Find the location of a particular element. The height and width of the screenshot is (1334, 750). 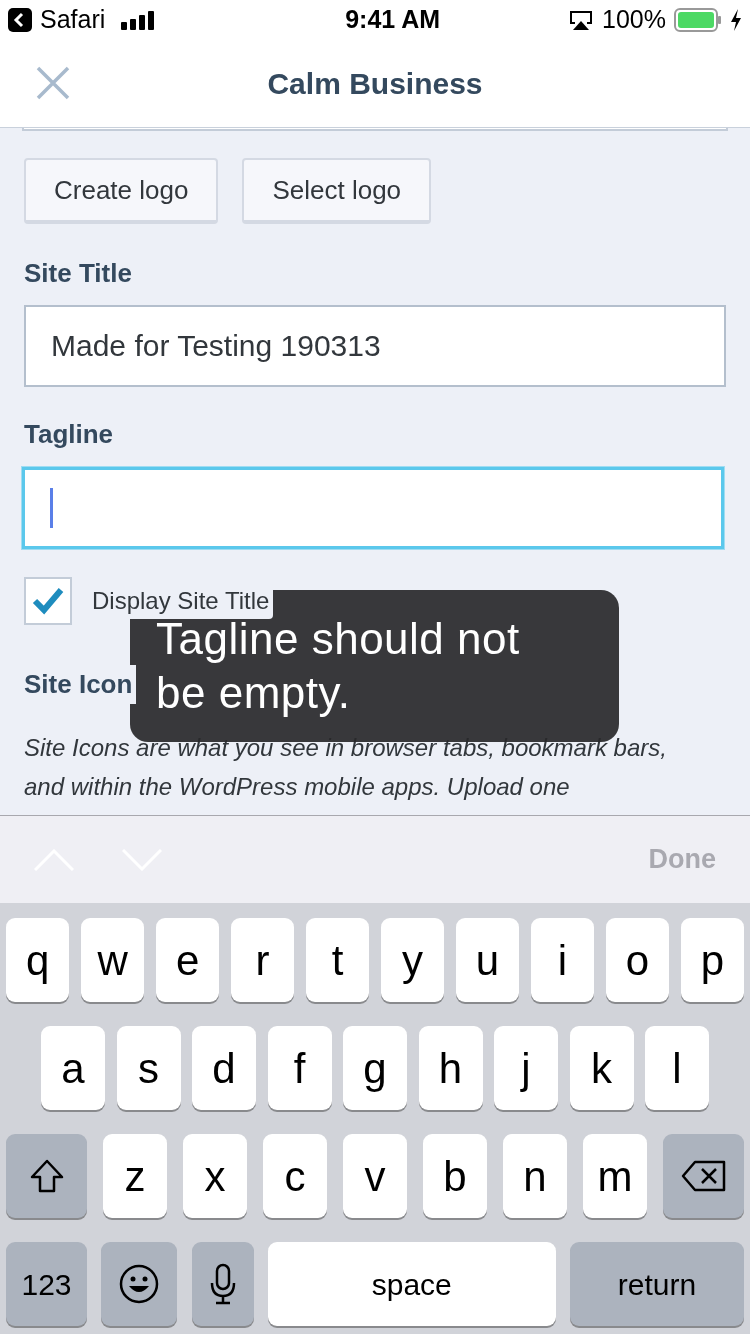

close-icon is located at coordinates (53, 83).